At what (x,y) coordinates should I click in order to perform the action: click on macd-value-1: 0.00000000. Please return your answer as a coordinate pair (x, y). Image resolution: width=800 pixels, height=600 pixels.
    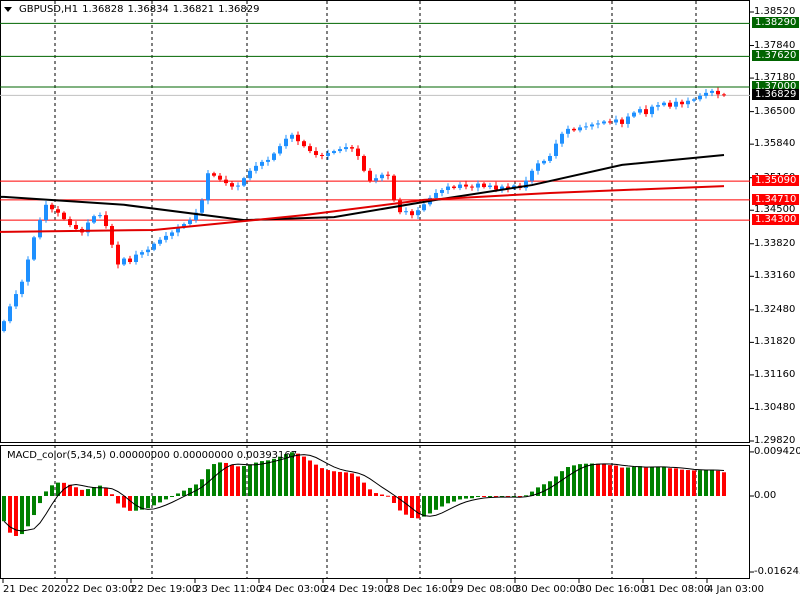
    Looking at the image, I should click on (139, 455).